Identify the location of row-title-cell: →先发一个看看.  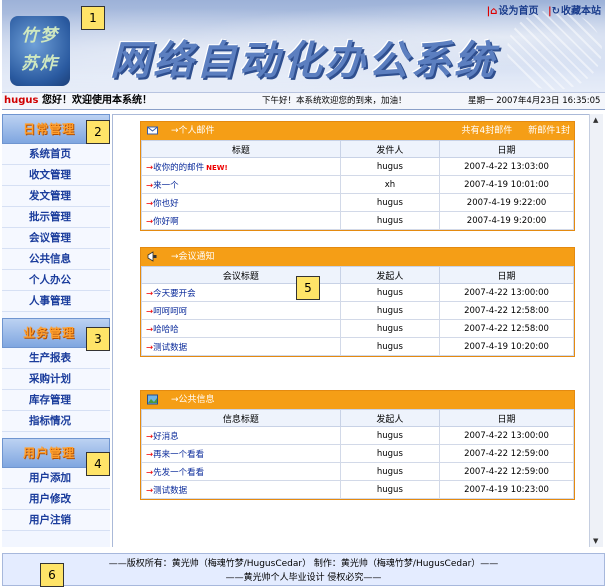
(241, 471).